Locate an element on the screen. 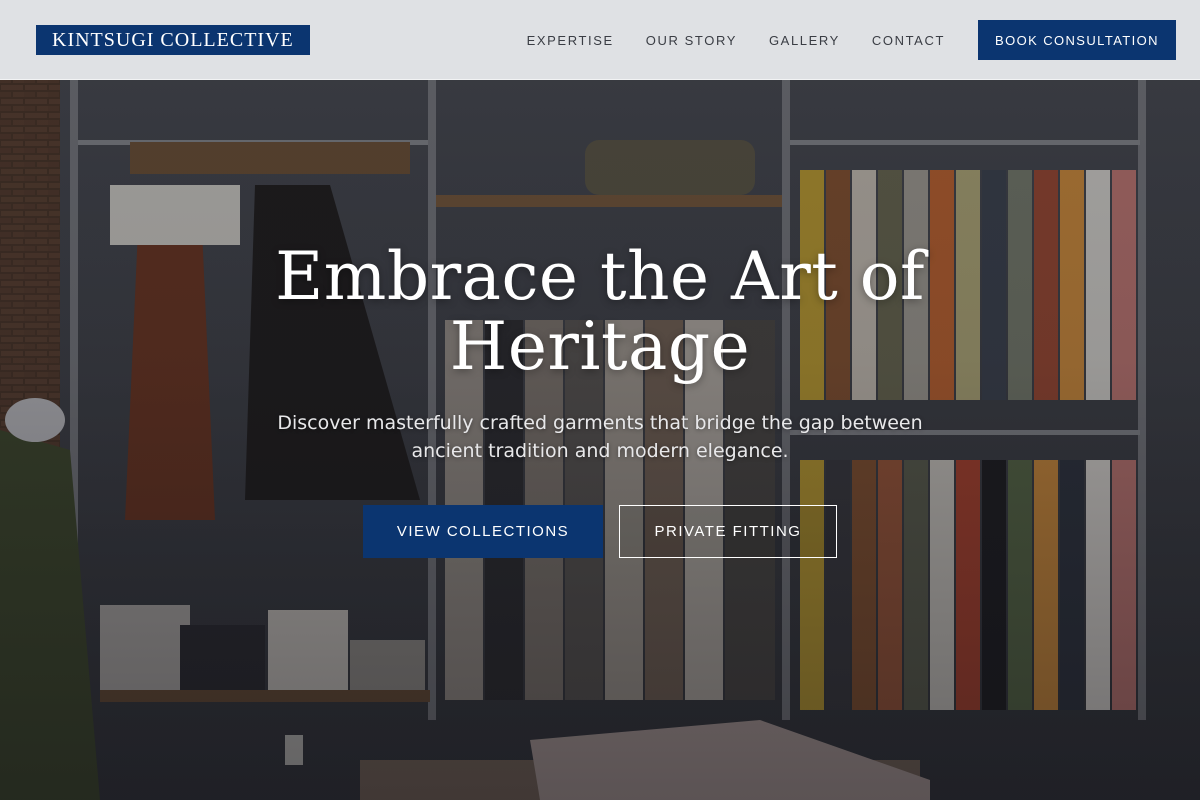 The image size is (1200, 800). nav-link-contact: CONTACT is located at coordinates (908, 40).